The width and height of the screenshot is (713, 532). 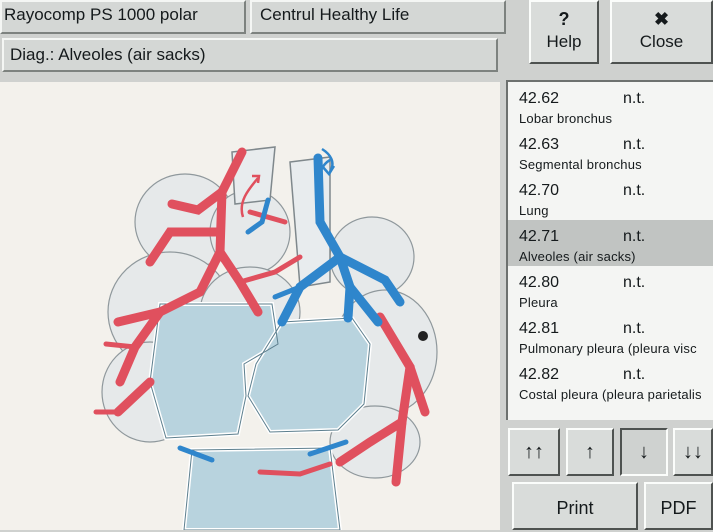 I want to click on help-button: ? Help, so click(x=564, y=32).